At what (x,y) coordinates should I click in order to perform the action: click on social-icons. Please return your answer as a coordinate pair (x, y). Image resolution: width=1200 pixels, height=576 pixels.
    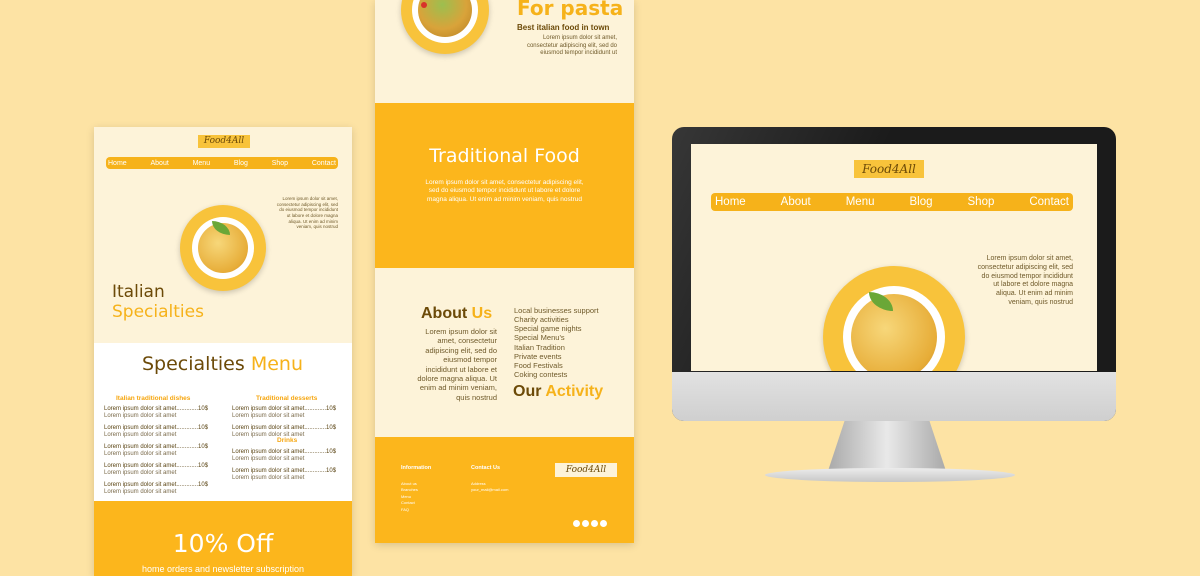
    Looking at the image, I should click on (589, 523).